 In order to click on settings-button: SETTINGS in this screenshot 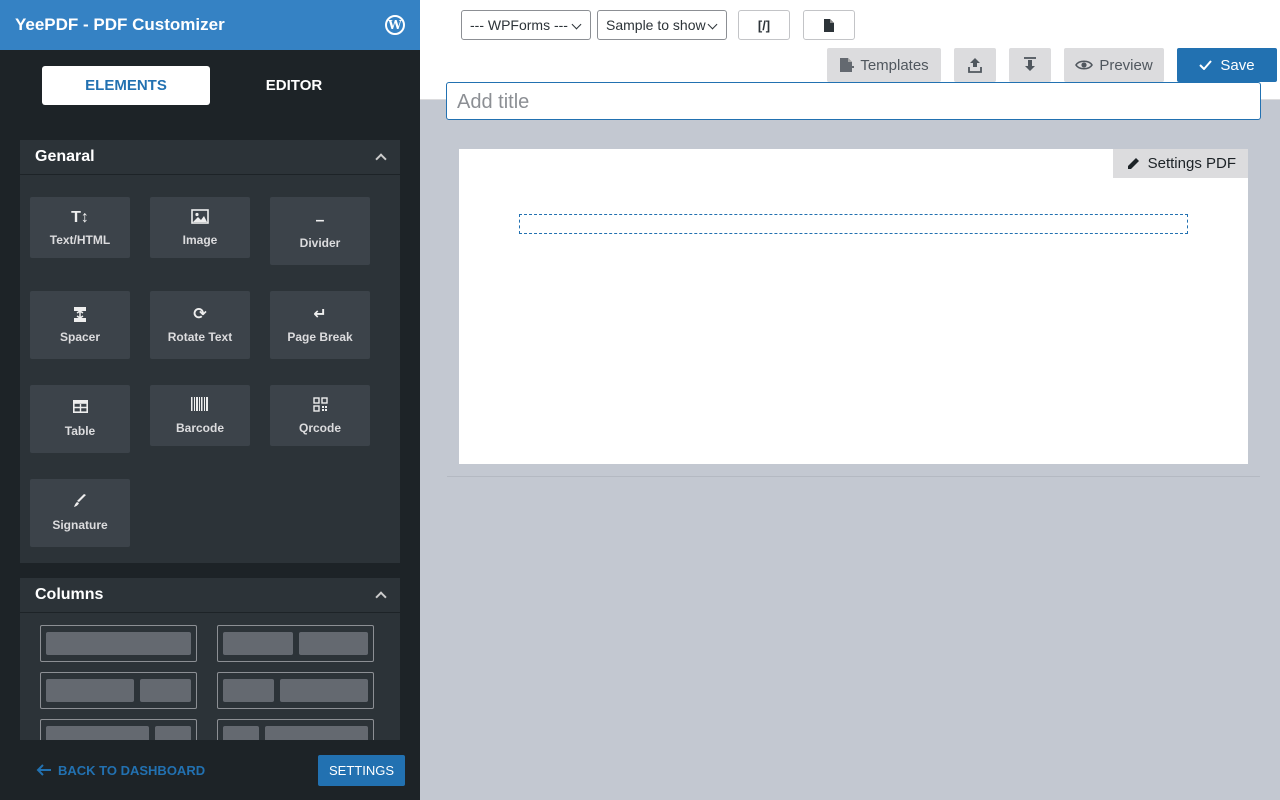, I will do `click(361, 770)`.